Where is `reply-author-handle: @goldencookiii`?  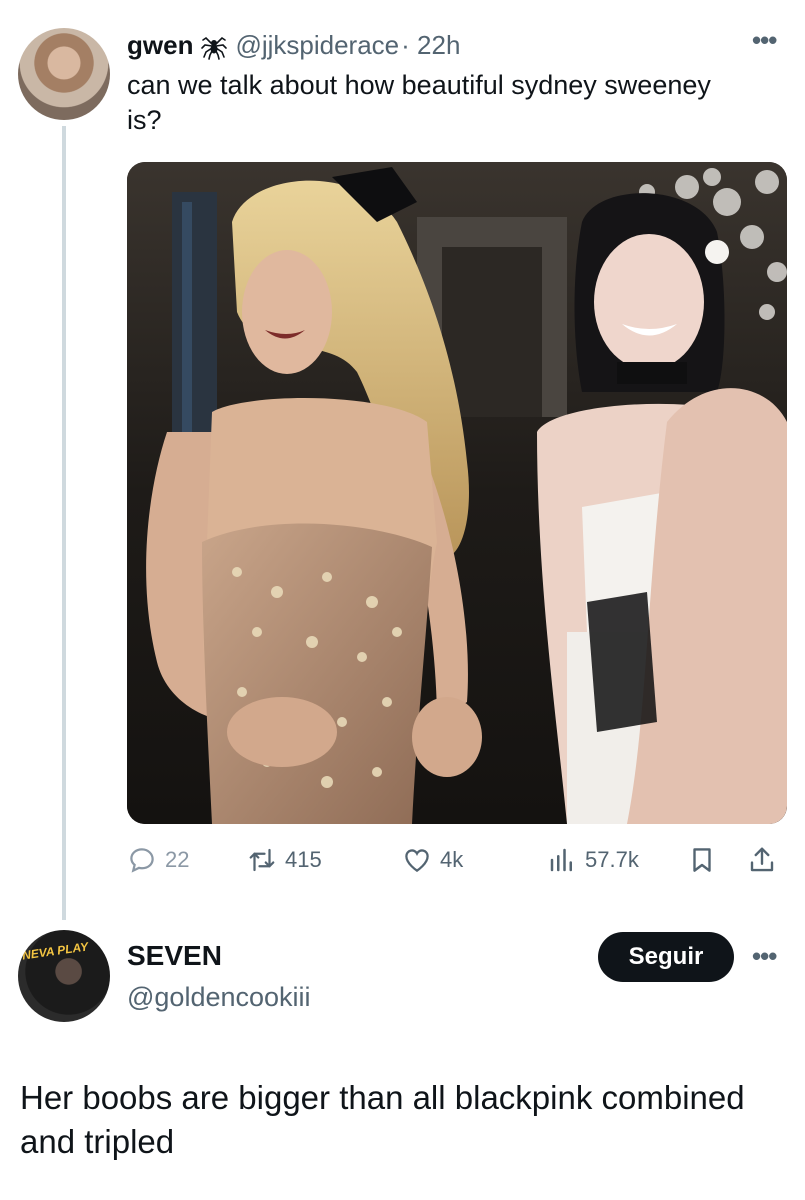
reply-author-handle: @goldencookiii is located at coordinates (219, 997).